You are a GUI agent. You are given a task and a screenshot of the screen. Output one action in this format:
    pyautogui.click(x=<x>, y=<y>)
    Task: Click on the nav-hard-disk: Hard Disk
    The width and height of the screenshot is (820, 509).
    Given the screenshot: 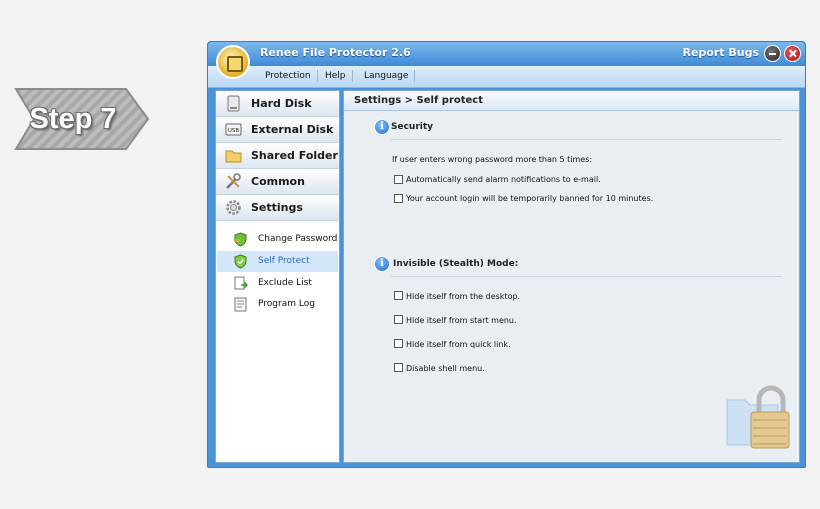 What is the action you would take?
    pyautogui.click(x=277, y=104)
    